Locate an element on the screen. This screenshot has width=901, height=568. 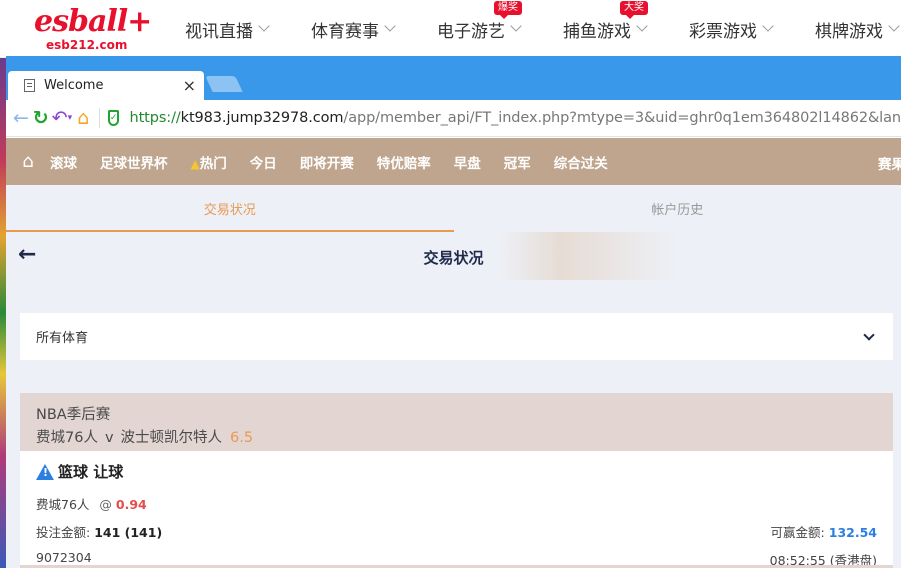
bet-odds: 0.94 is located at coordinates (131, 504).